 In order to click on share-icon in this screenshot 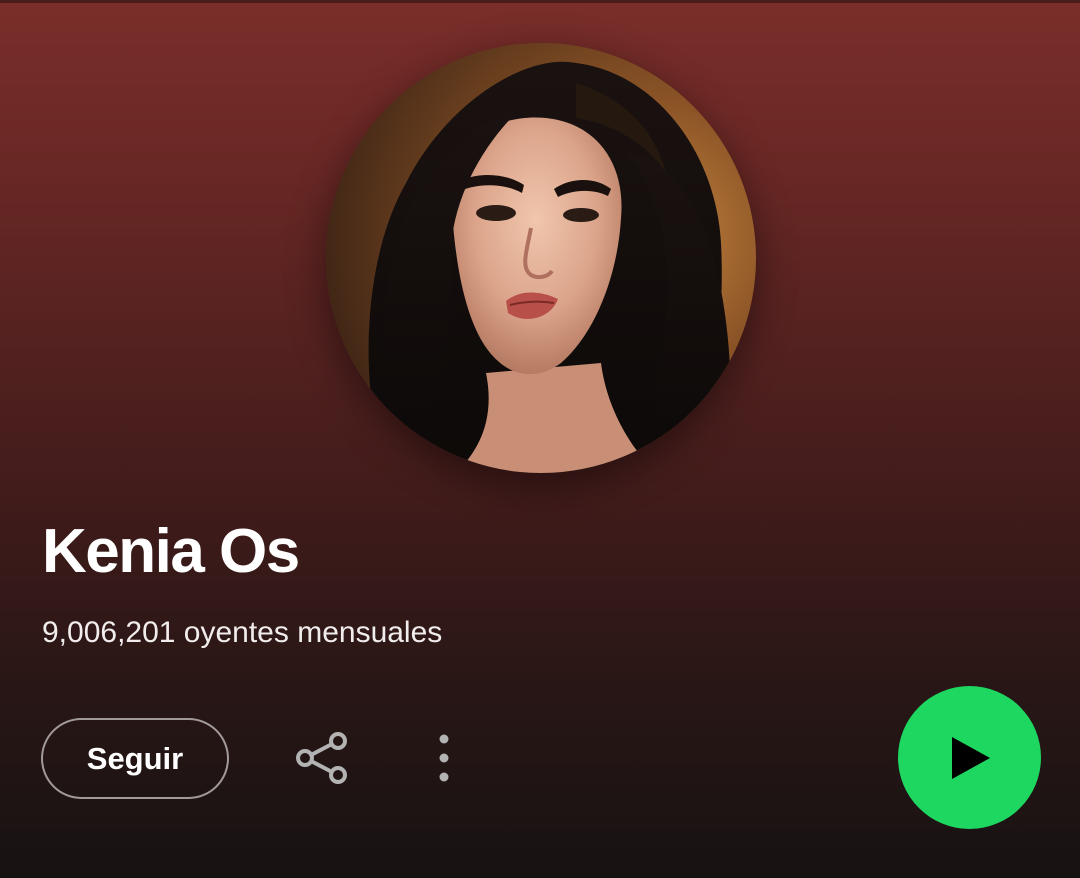, I will do `click(321, 758)`.